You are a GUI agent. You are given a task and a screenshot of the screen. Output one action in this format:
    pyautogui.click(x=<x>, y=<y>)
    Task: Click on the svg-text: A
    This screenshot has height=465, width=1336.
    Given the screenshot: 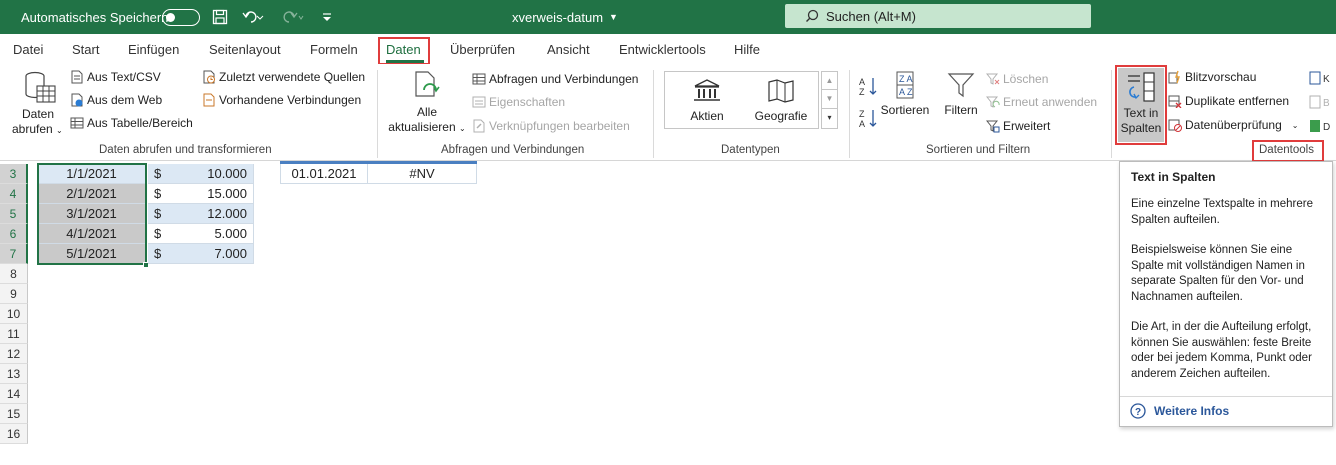 What is the action you would take?
    pyautogui.click(x=862, y=82)
    